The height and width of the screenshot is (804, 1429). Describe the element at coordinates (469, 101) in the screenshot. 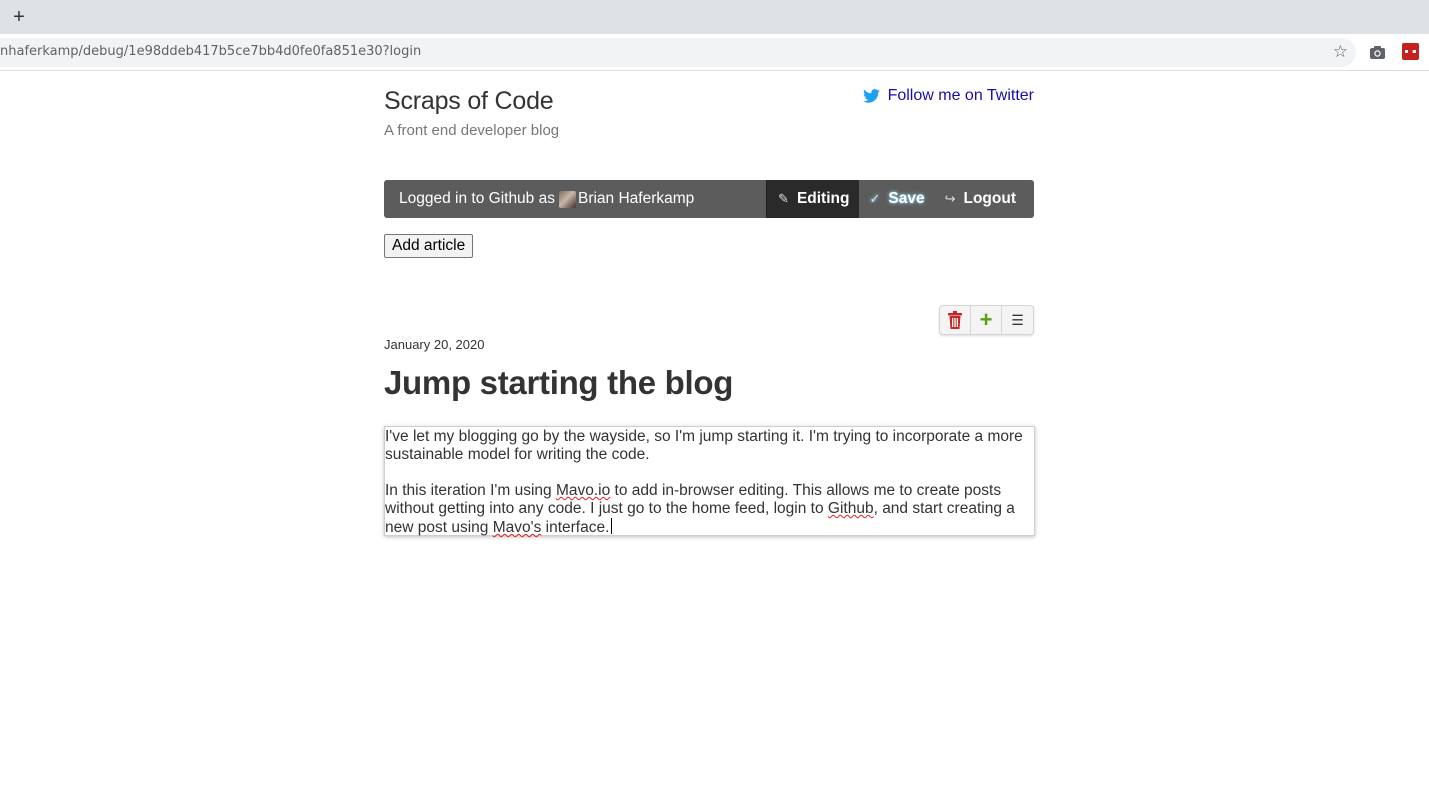

I see `site-title: Scraps of Code` at that location.